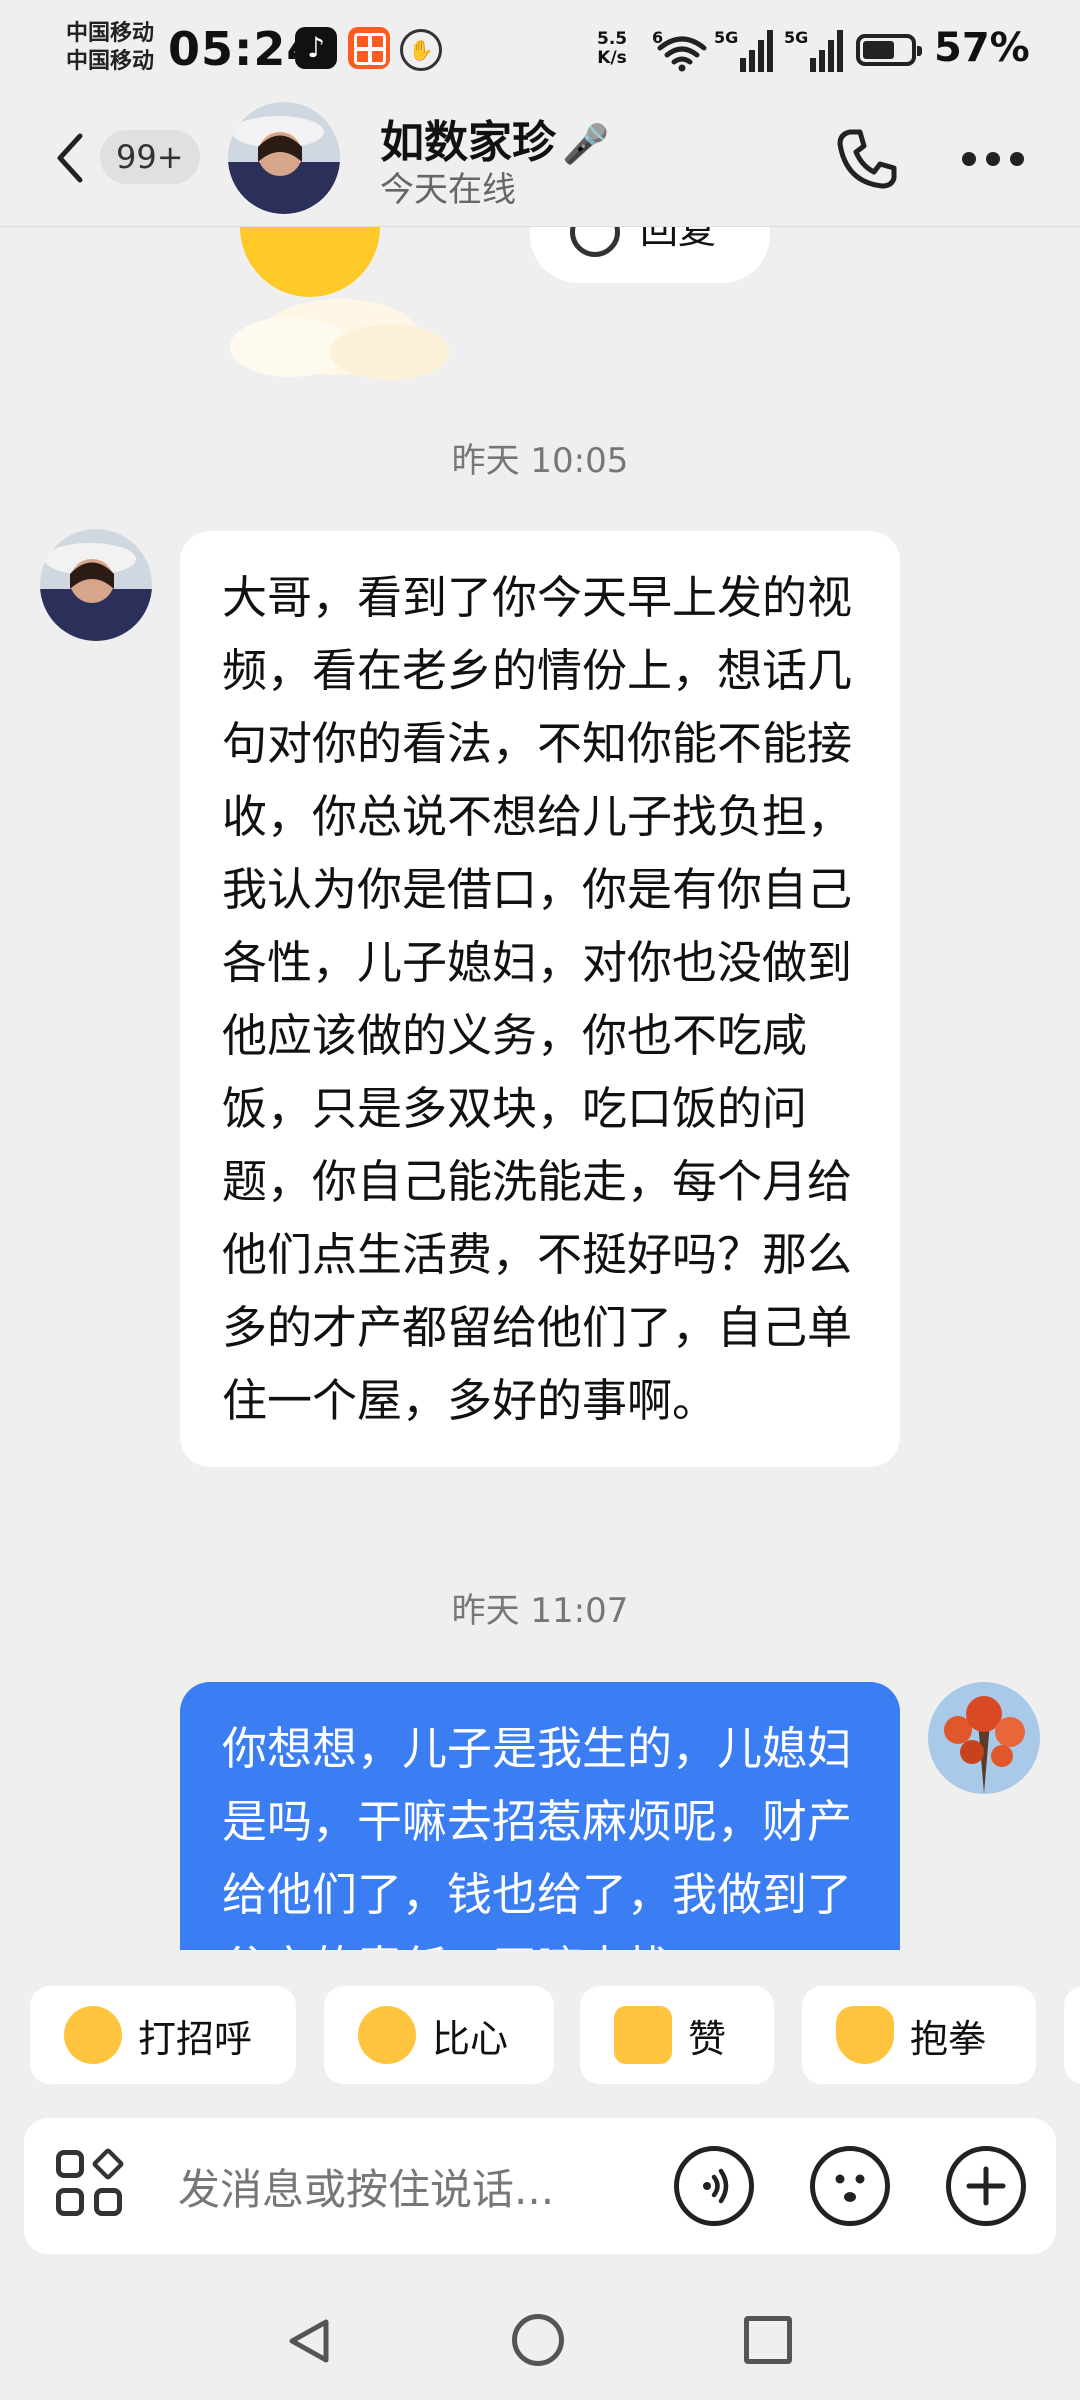 This screenshot has width=1080, height=2400. What do you see at coordinates (340, 307) in the screenshot?
I see `sun-sticker` at bounding box center [340, 307].